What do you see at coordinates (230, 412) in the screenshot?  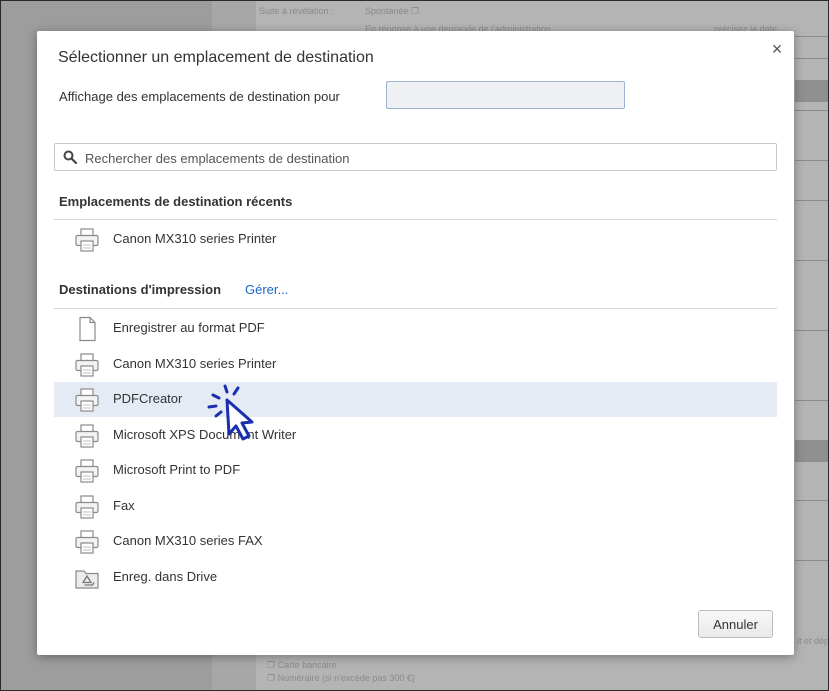 I see `click-cursor-icon` at bounding box center [230, 412].